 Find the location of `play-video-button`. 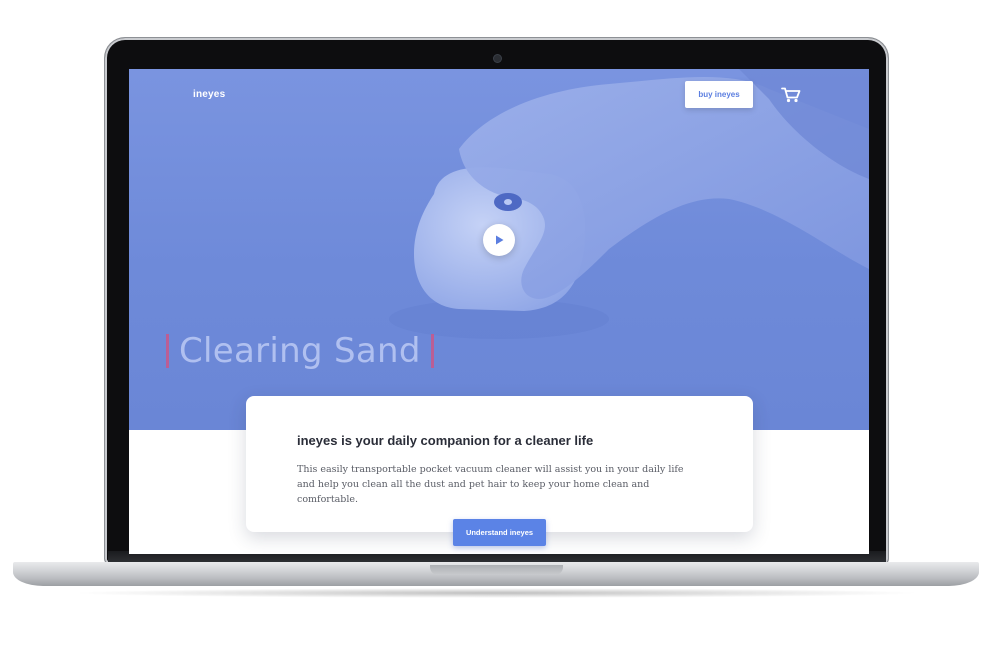

play-video-button is located at coordinates (499, 240).